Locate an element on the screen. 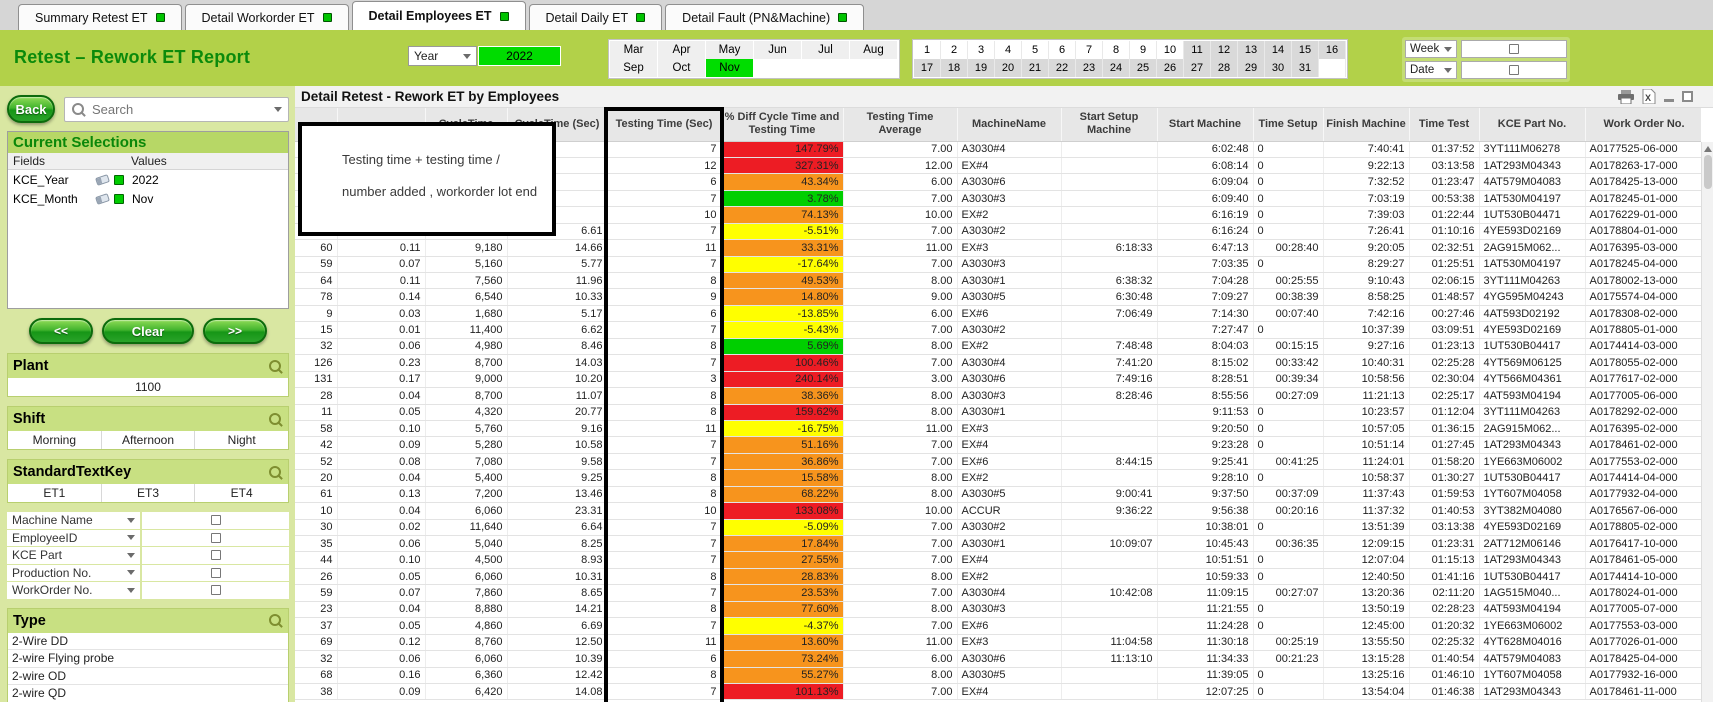 This screenshot has width=1713, height=702. table-cell: 10.39 is located at coordinates (557, 659).